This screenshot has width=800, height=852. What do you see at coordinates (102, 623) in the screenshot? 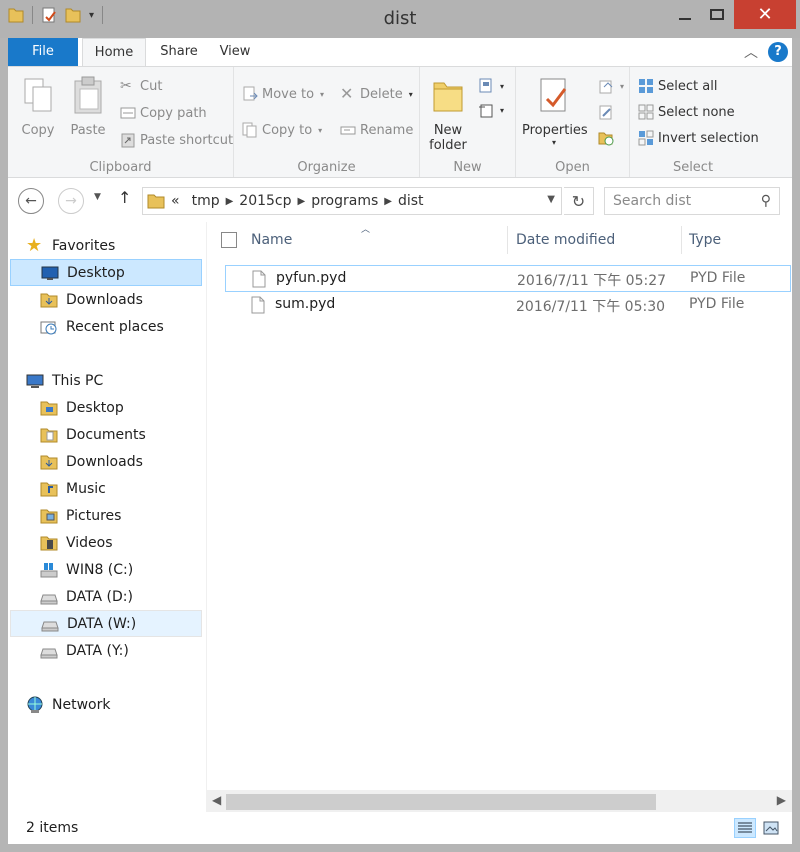
I see `nav-label: DATA (W:)` at bounding box center [102, 623].